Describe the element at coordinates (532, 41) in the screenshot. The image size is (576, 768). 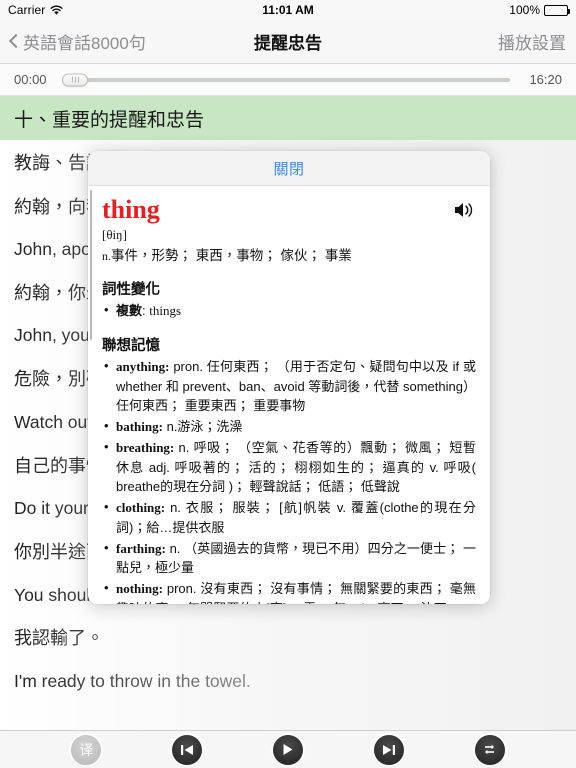
I see `playback-settings-button: 播放設置` at that location.